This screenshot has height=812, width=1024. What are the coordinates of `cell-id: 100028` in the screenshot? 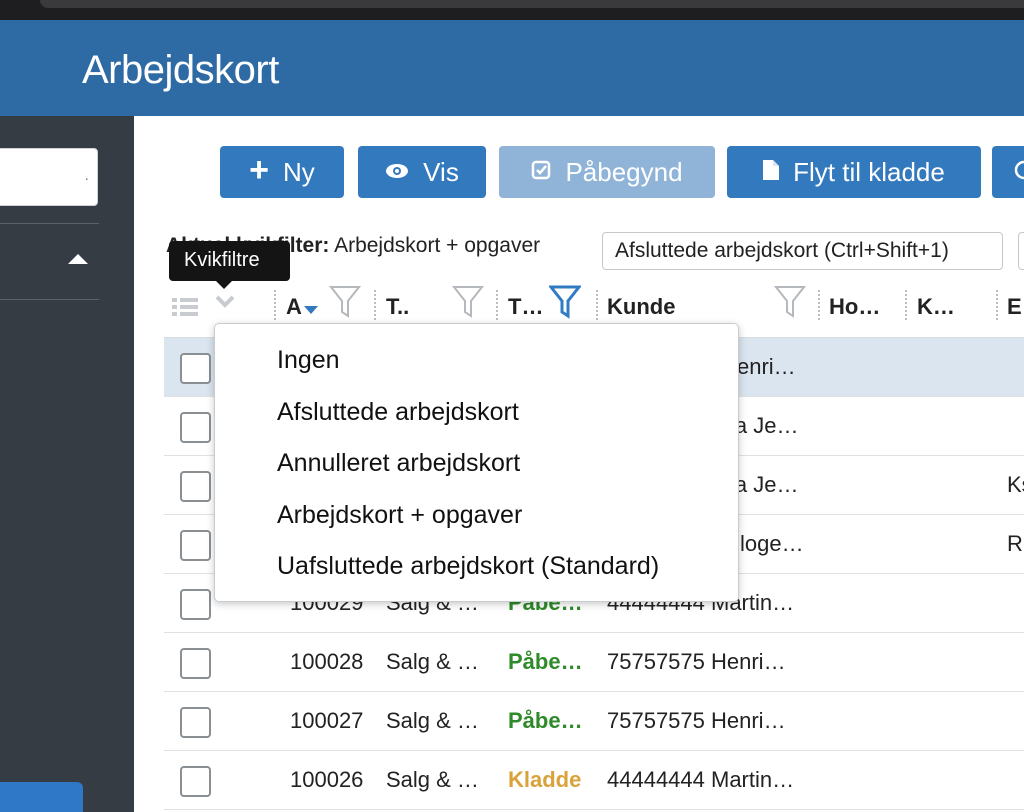 It's located at (327, 661).